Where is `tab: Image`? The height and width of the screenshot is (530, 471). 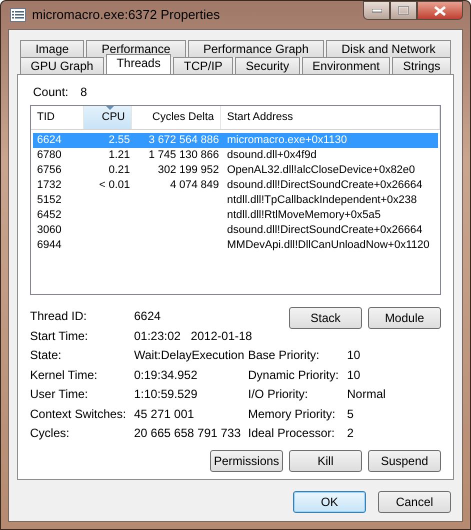 tab: Image is located at coordinates (52, 48).